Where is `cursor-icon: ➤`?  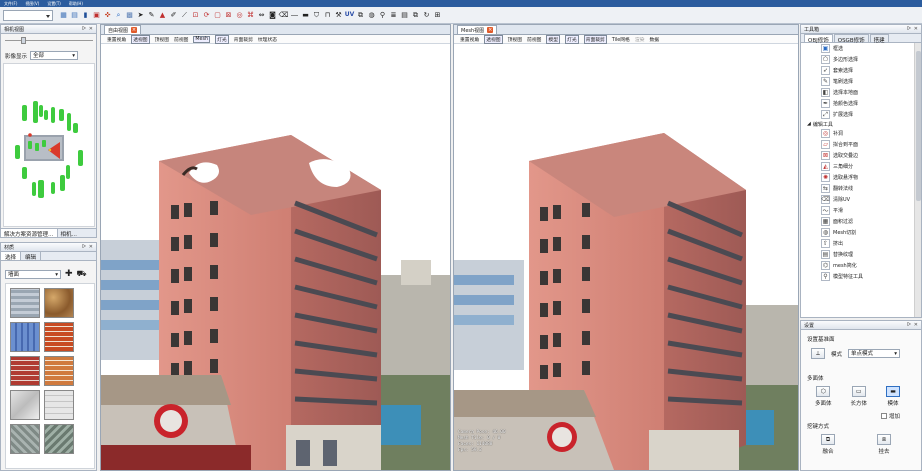 cursor-icon: ➤ is located at coordinates (140, 15).